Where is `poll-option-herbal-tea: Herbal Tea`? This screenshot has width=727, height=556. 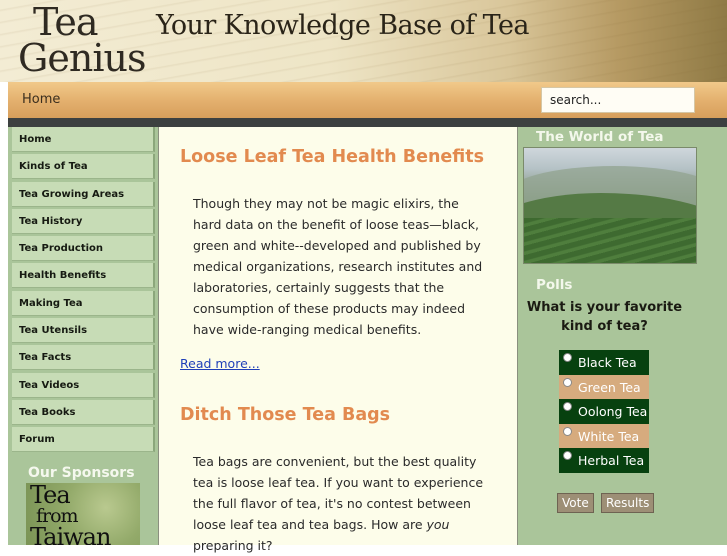
poll-option-herbal-tea: Herbal Tea is located at coordinates (604, 460).